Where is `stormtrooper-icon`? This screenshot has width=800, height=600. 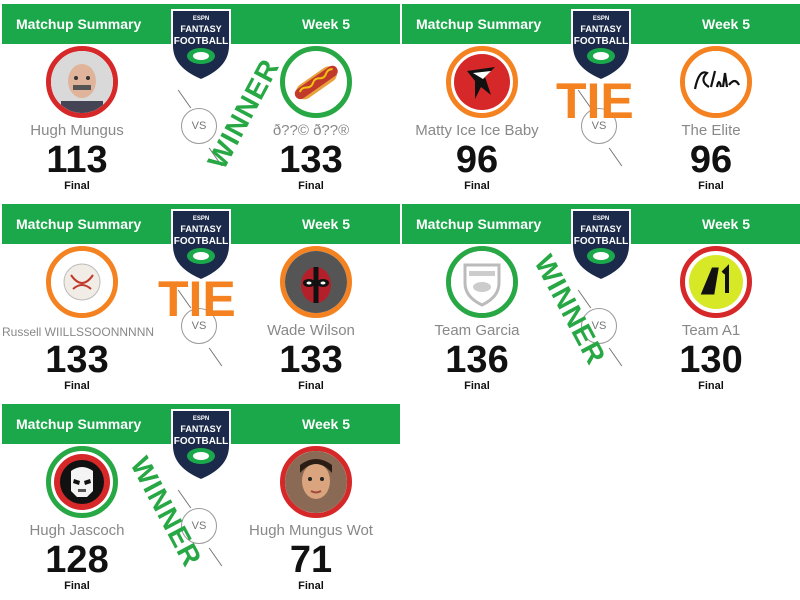
stormtrooper-icon is located at coordinates (82, 482).